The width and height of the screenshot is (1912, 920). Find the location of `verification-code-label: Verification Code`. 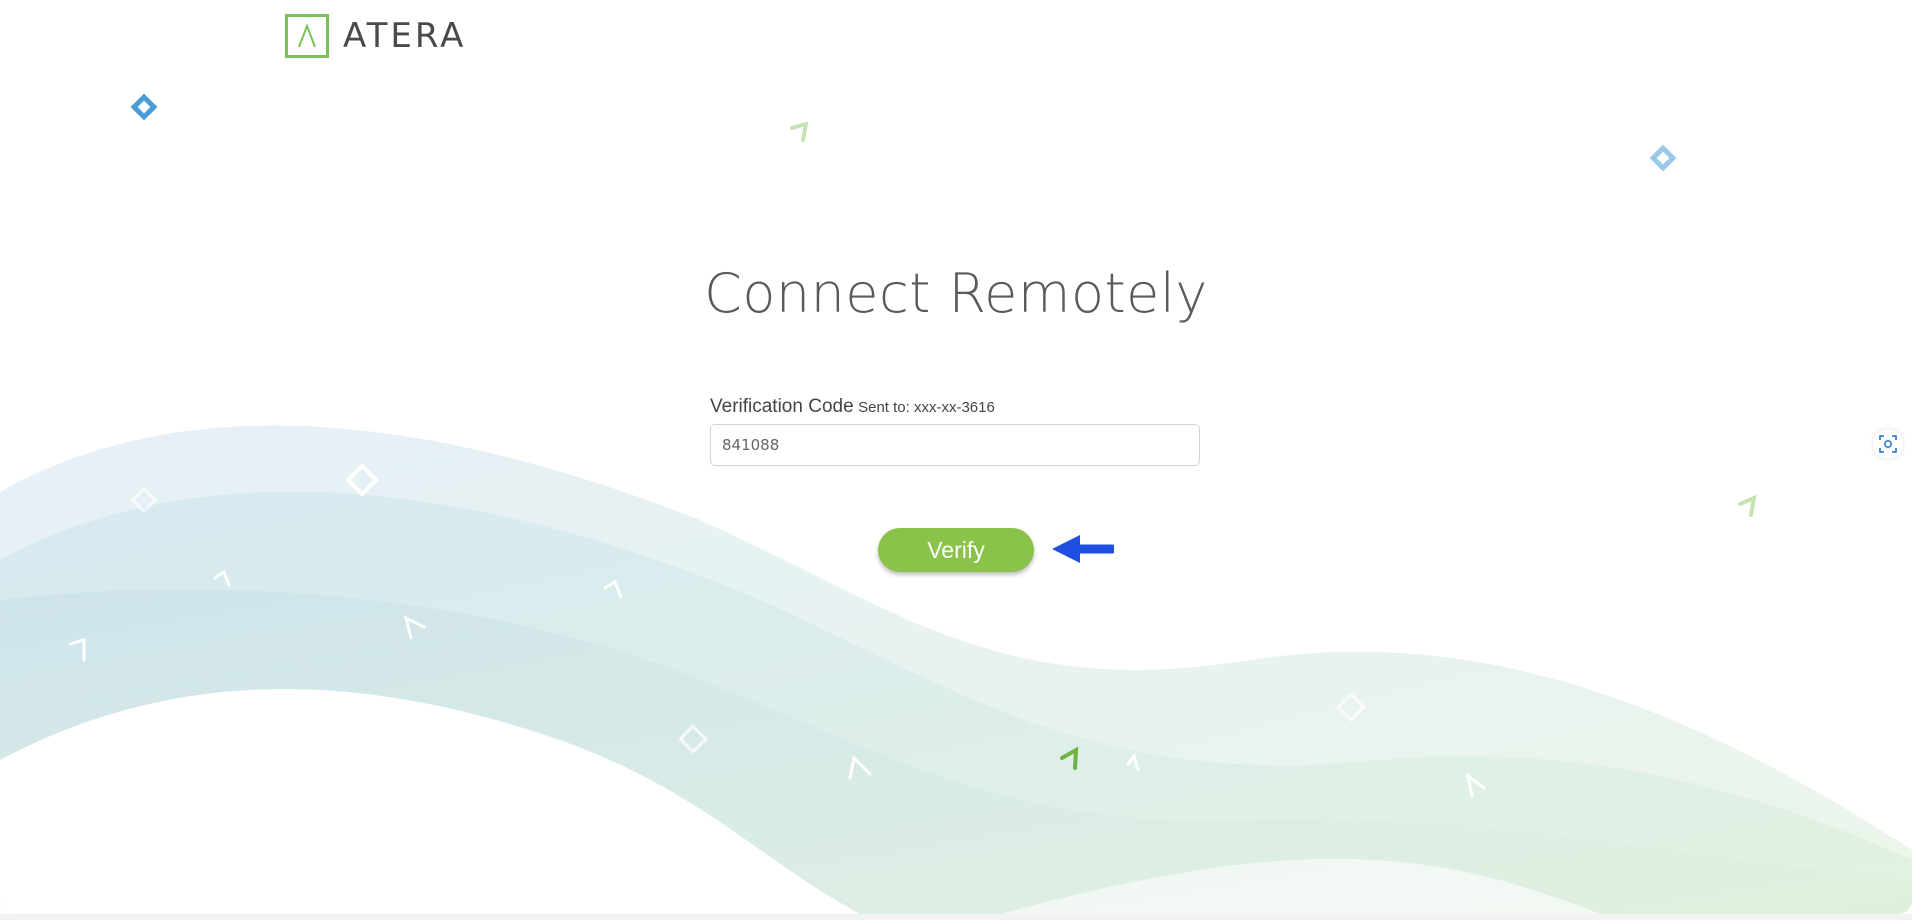

verification-code-label: Verification Code is located at coordinates (782, 406).